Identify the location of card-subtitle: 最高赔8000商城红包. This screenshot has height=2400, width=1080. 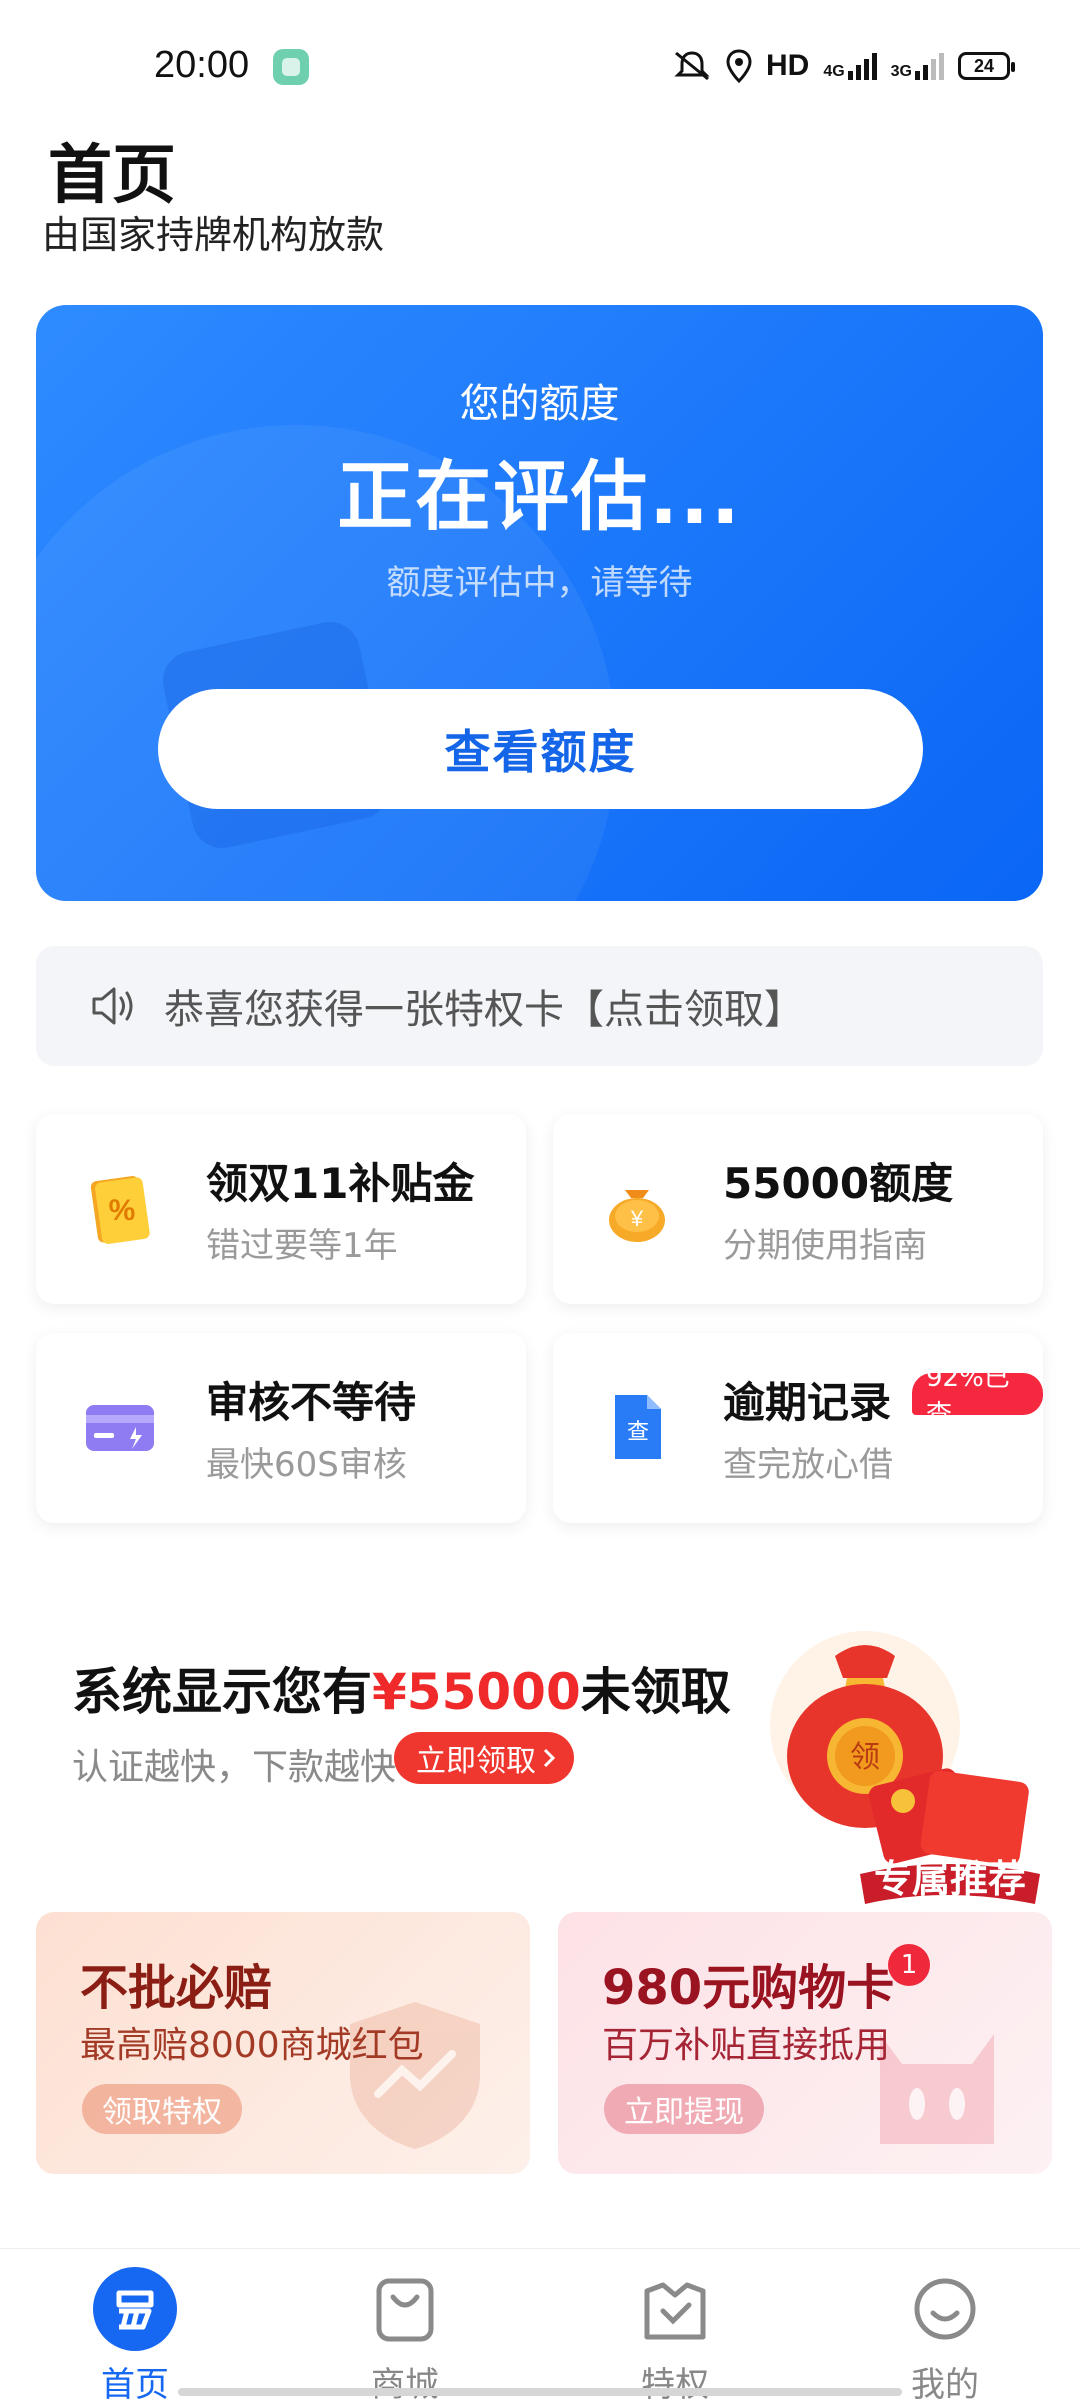
(252, 2045).